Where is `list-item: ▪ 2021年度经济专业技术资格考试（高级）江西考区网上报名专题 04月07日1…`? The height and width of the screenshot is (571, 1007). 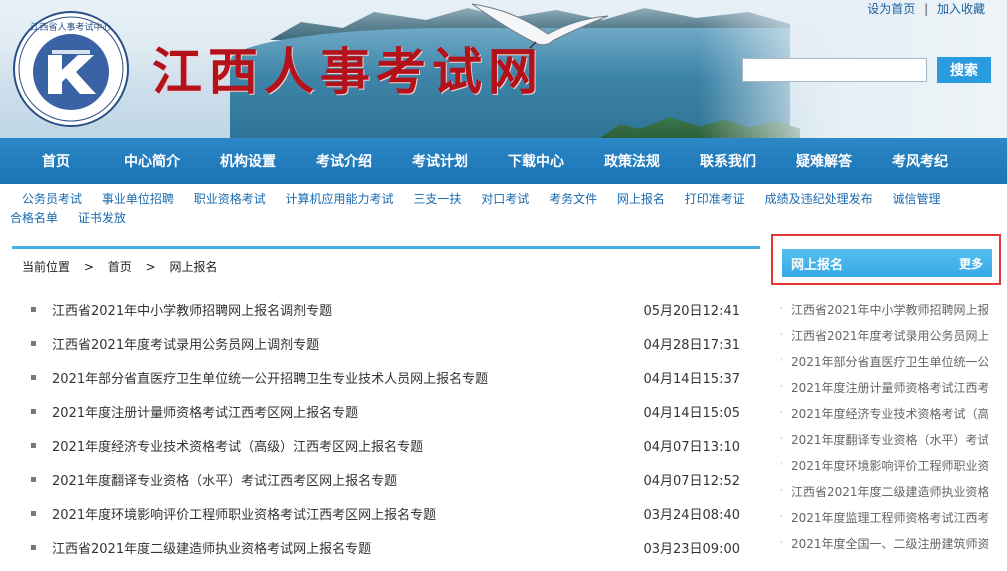 list-item: ▪ 2021年度经济专业技术资格考试（高级）江西考区网上报名专题 04月07日1… is located at coordinates (385, 445).